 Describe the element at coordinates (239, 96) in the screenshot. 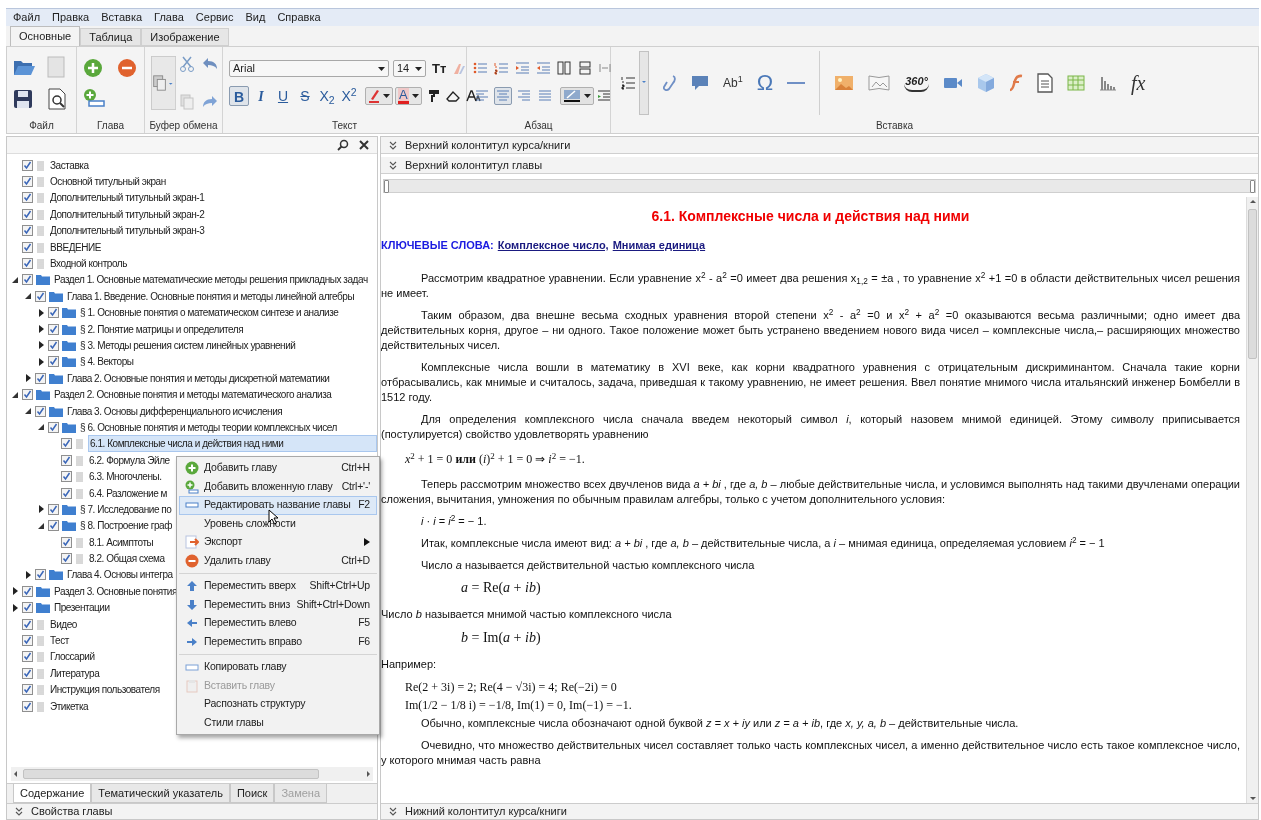

I see `format-button: B` at that location.